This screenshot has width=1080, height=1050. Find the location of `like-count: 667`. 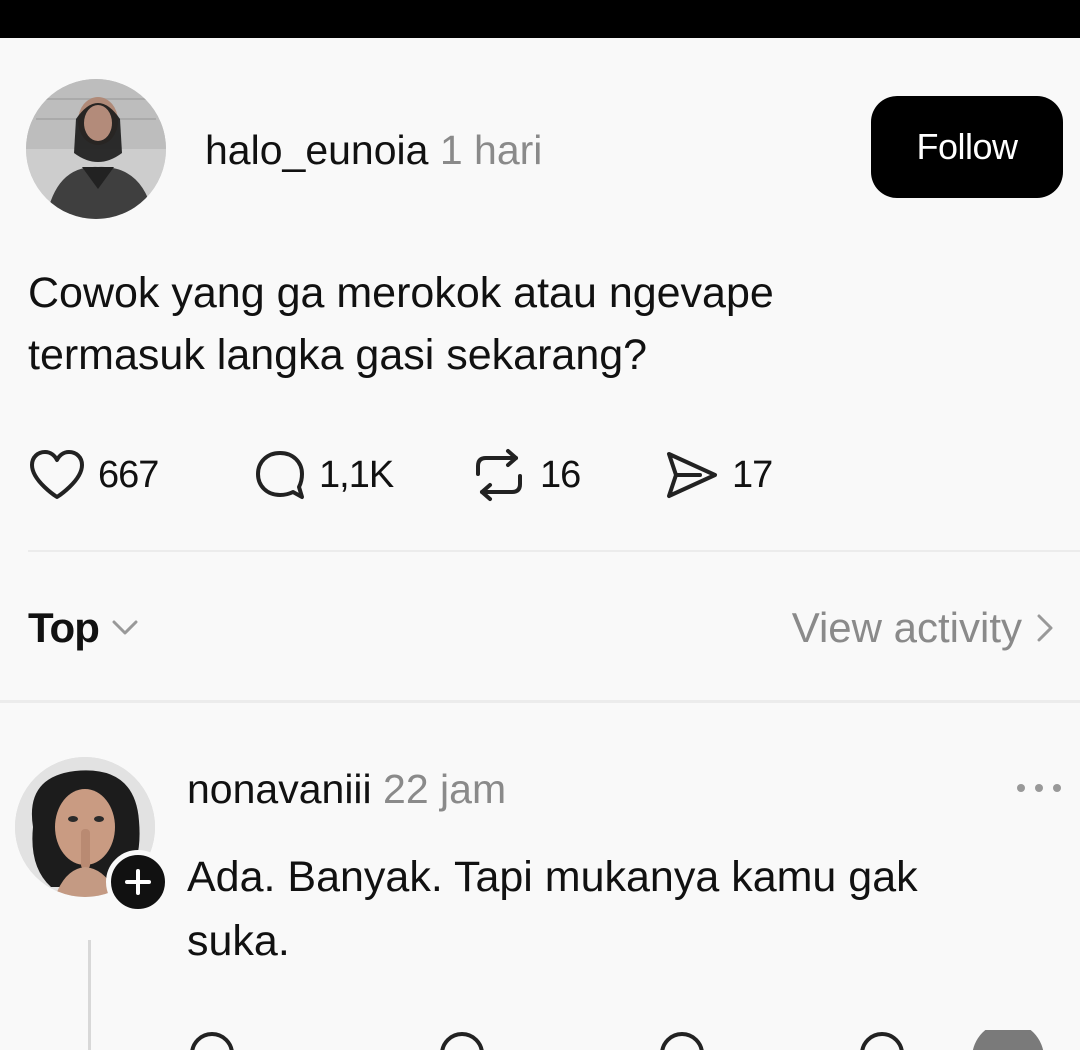

like-count: 667 is located at coordinates (128, 474).